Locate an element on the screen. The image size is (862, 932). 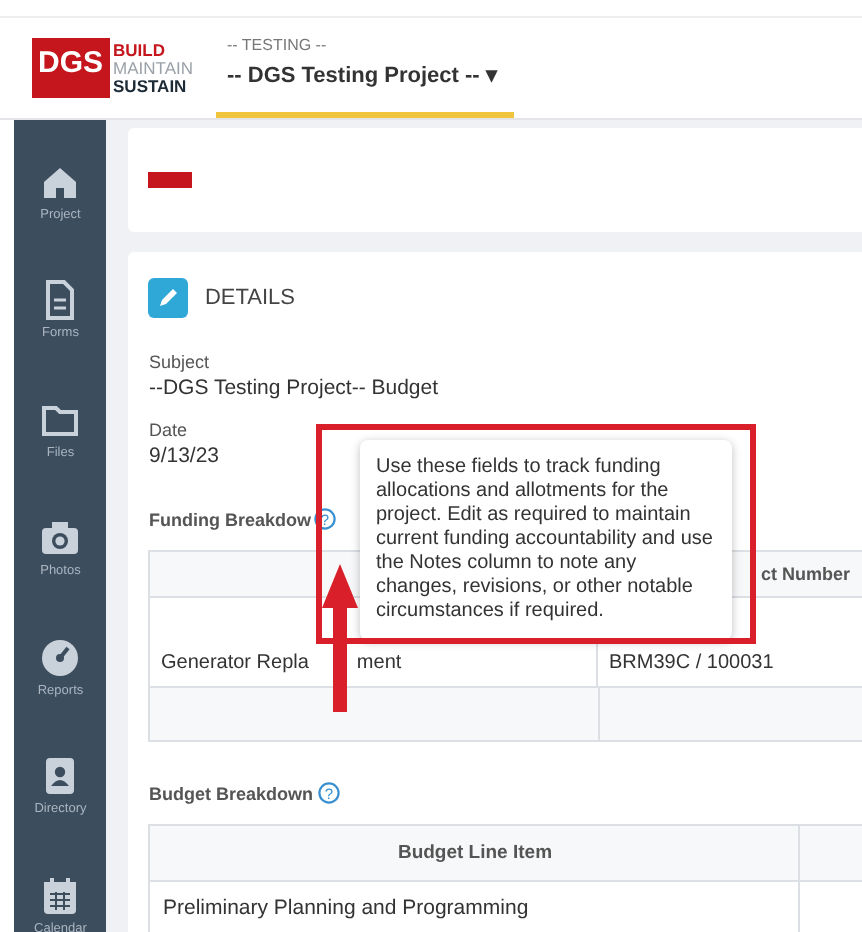
table-cell-text: BRM39C / 100031 is located at coordinates (691, 663).